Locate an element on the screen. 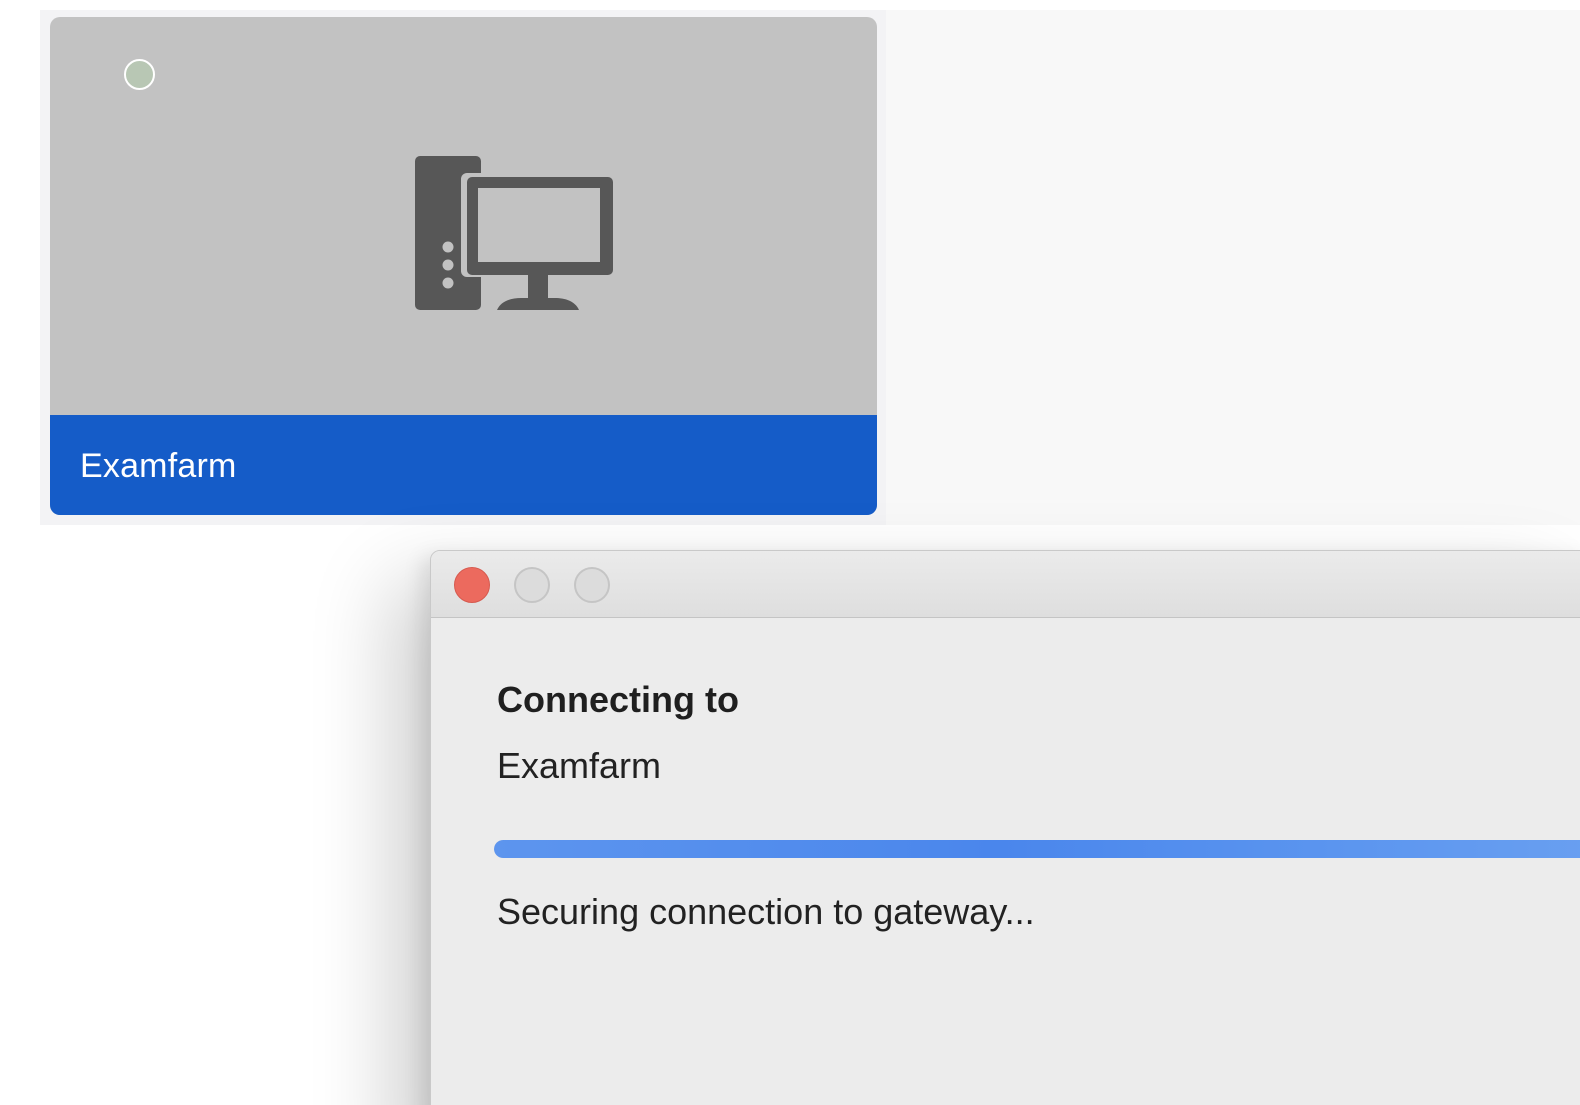  progress-fill is located at coordinates (1037, 849).